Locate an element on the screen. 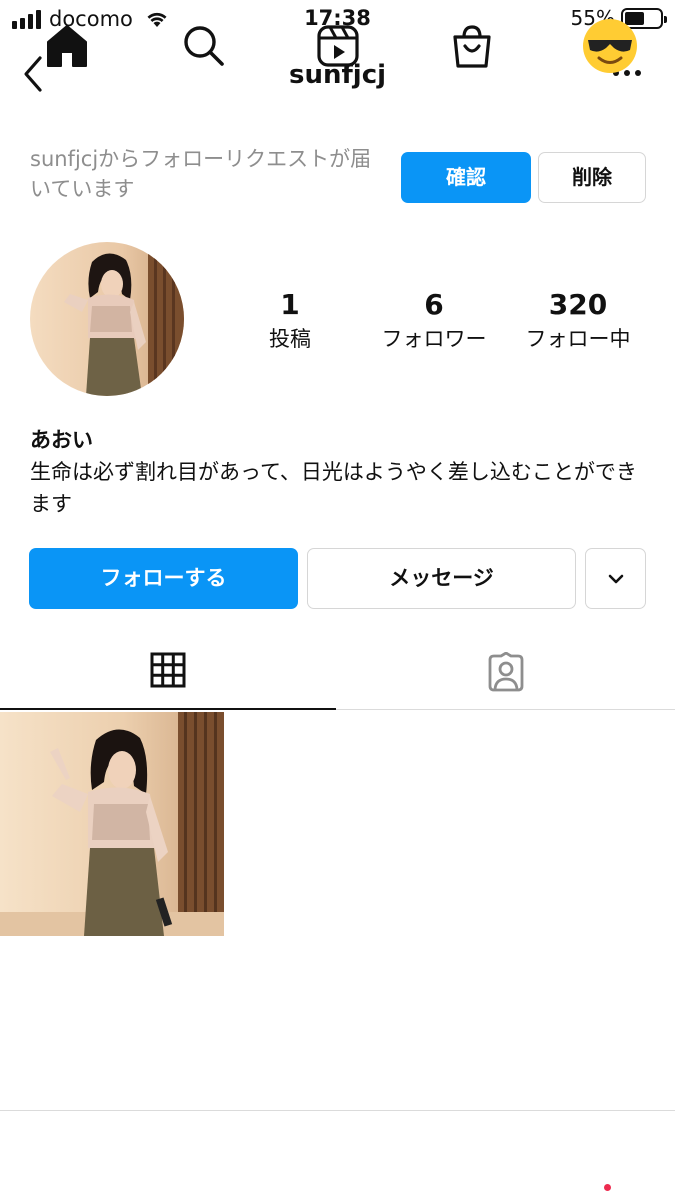  stat-following-label: フォロー中 is located at coordinates (578, 339).